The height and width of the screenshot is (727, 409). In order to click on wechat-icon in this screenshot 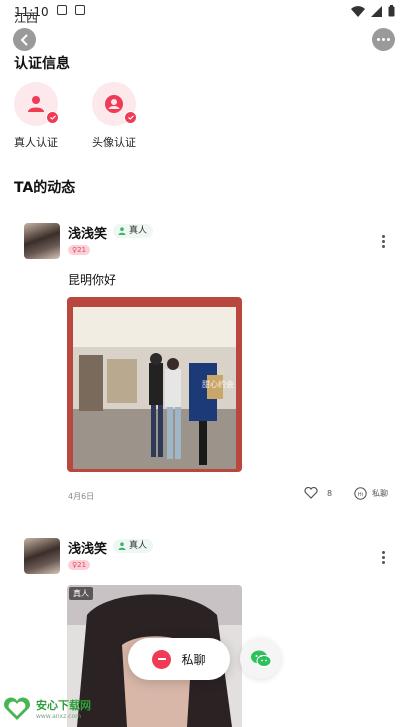, I will do `click(260, 658)`.